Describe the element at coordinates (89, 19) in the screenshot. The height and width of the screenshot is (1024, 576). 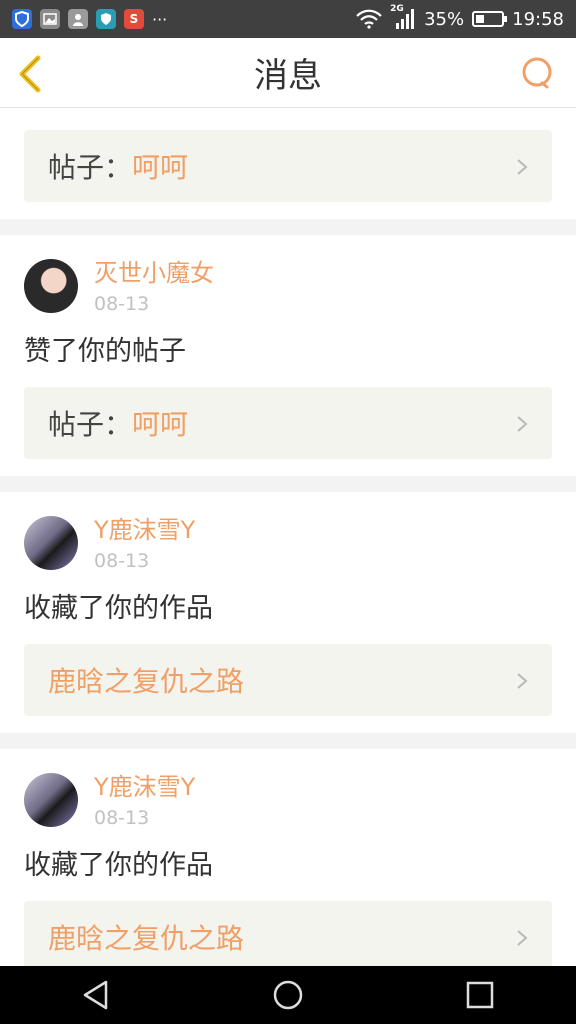
I see `status-left-icons: S ···` at that location.